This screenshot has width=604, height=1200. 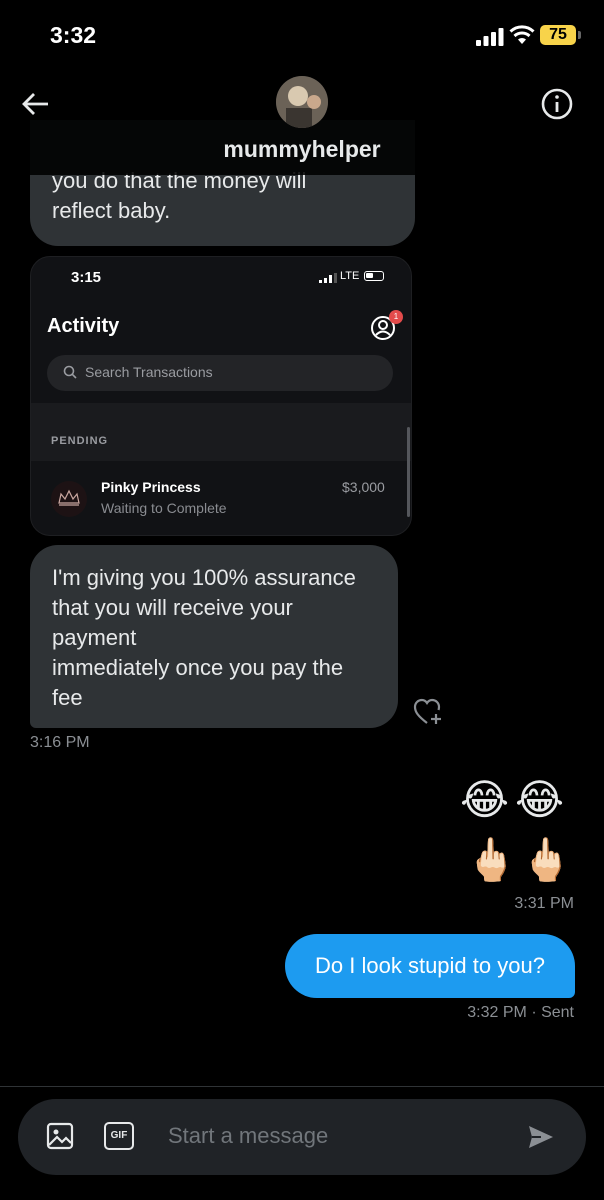 What do you see at coordinates (204, 577) in the screenshot?
I see `message-line: I'm giving you 100% assurance` at bounding box center [204, 577].